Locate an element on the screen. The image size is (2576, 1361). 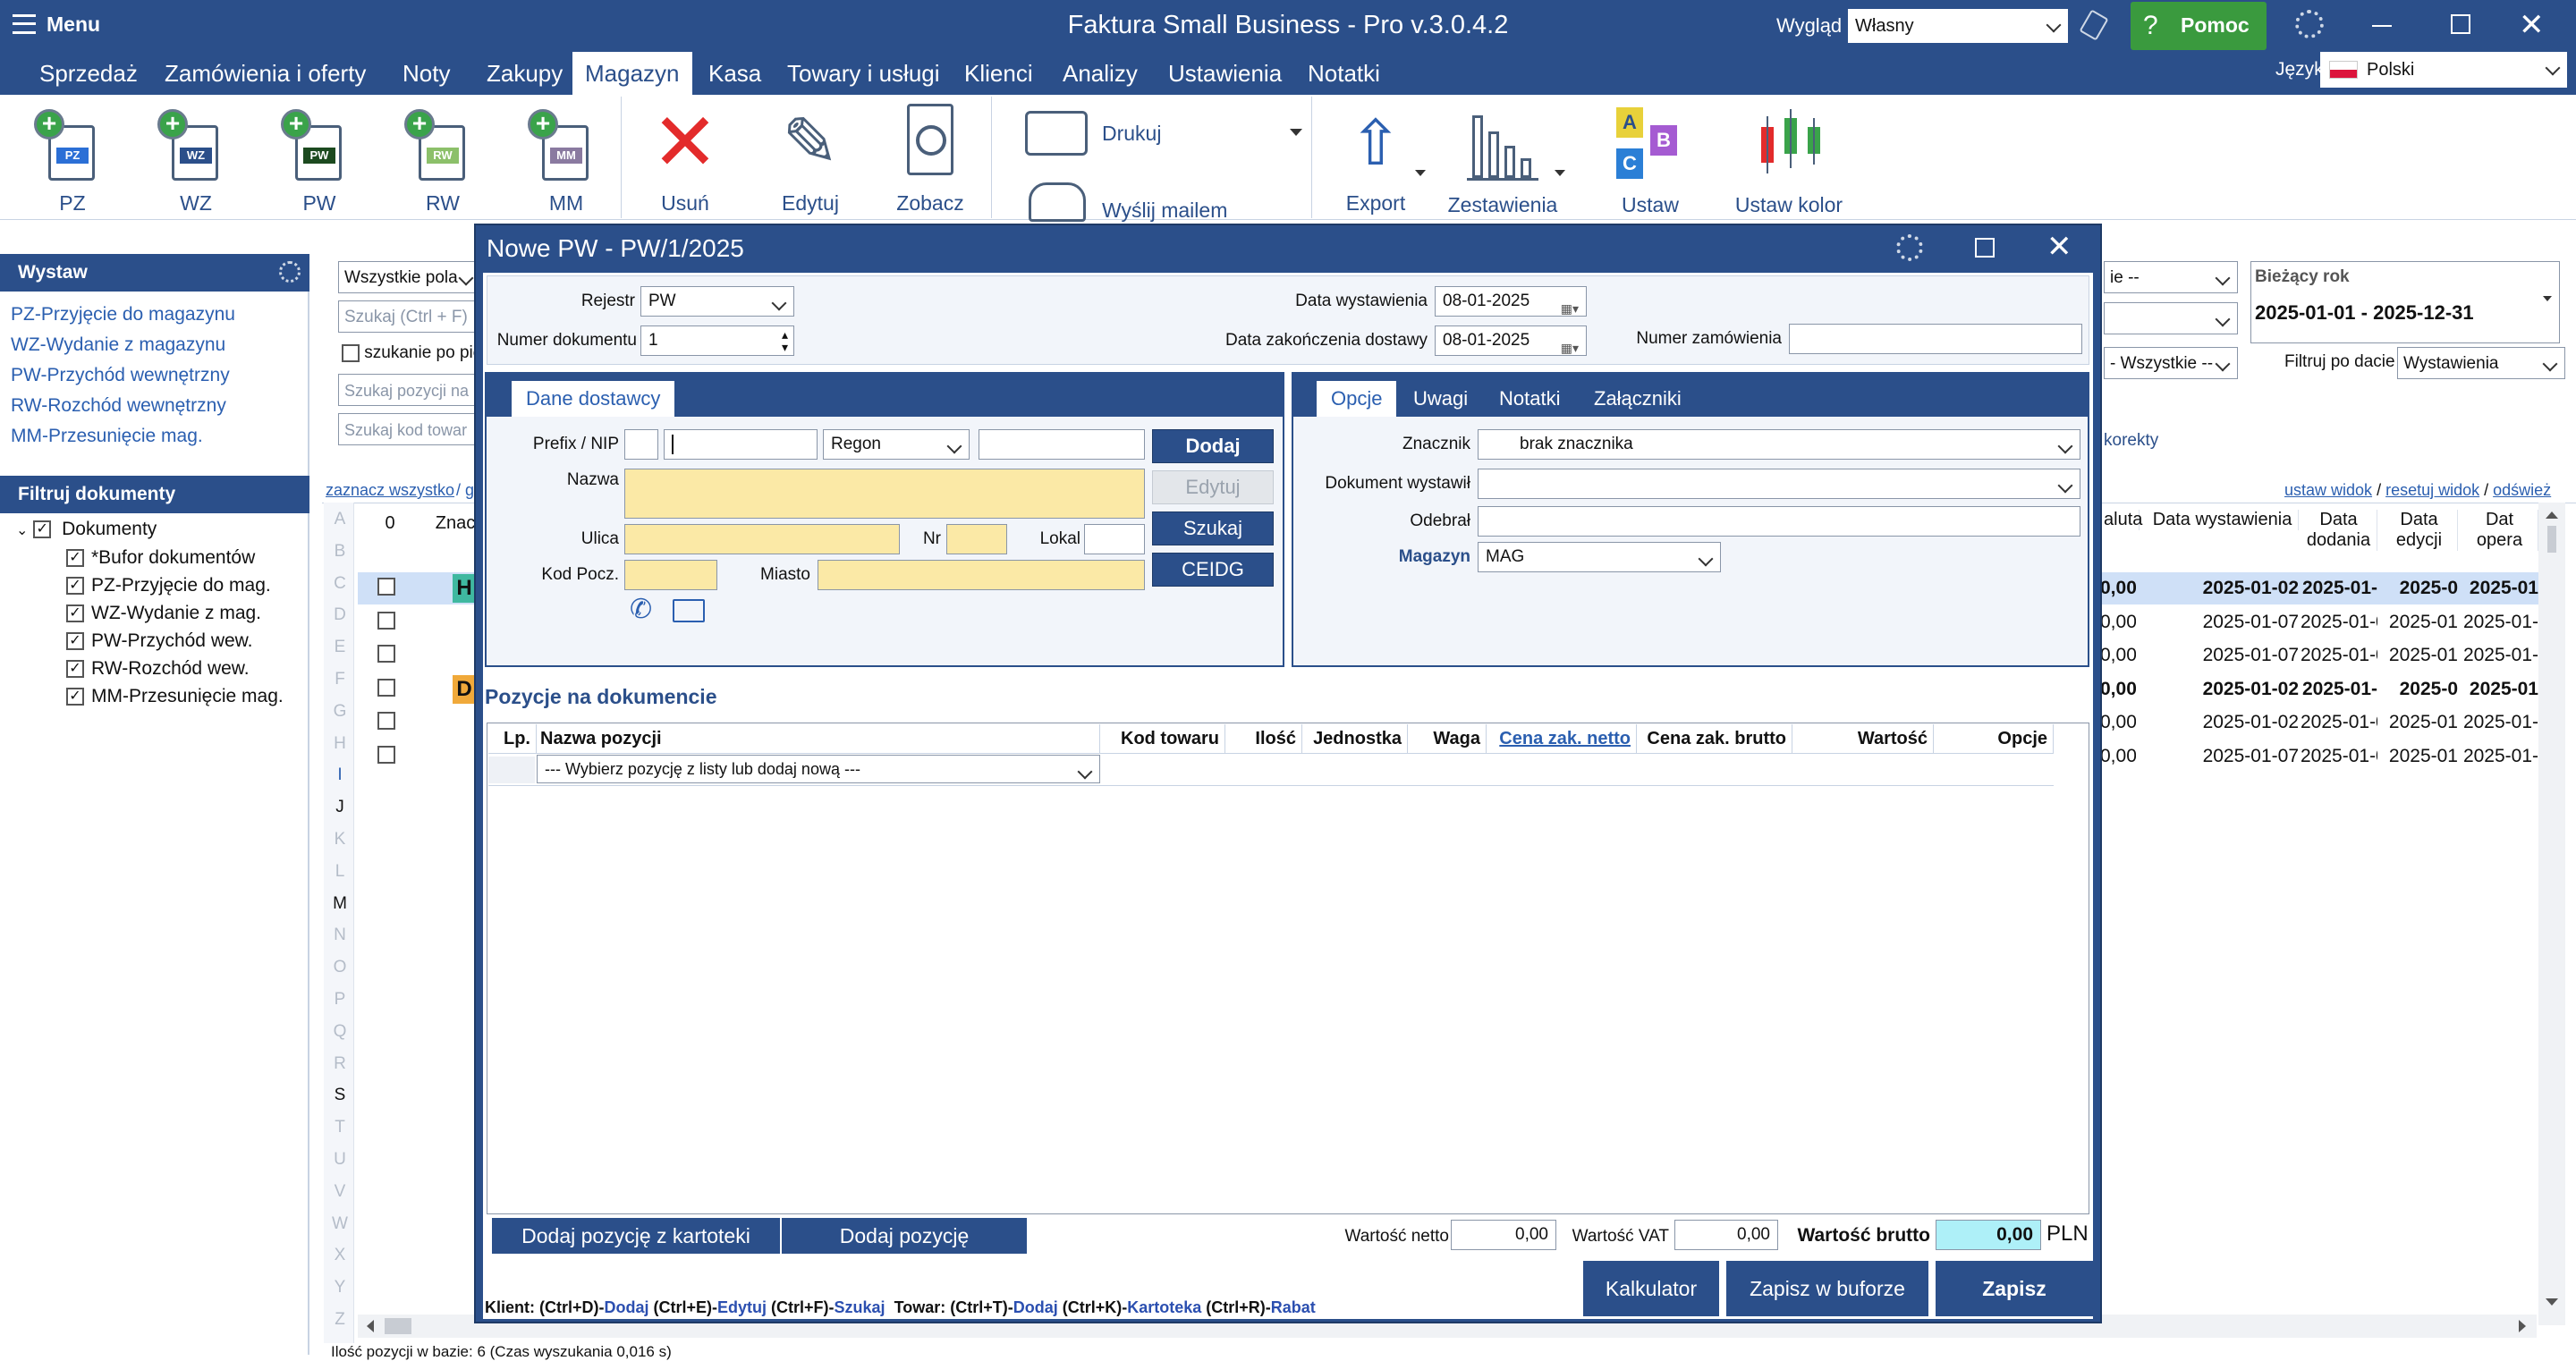
delivery-date-input: 08-01-2025 ▦▾ is located at coordinates (1511, 340).